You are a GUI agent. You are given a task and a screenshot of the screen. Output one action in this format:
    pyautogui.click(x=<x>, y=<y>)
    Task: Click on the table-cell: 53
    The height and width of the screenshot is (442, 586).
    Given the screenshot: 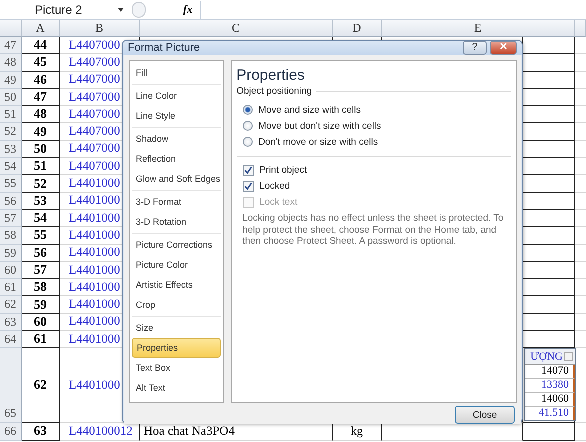 What is the action you would take?
    pyautogui.click(x=41, y=201)
    